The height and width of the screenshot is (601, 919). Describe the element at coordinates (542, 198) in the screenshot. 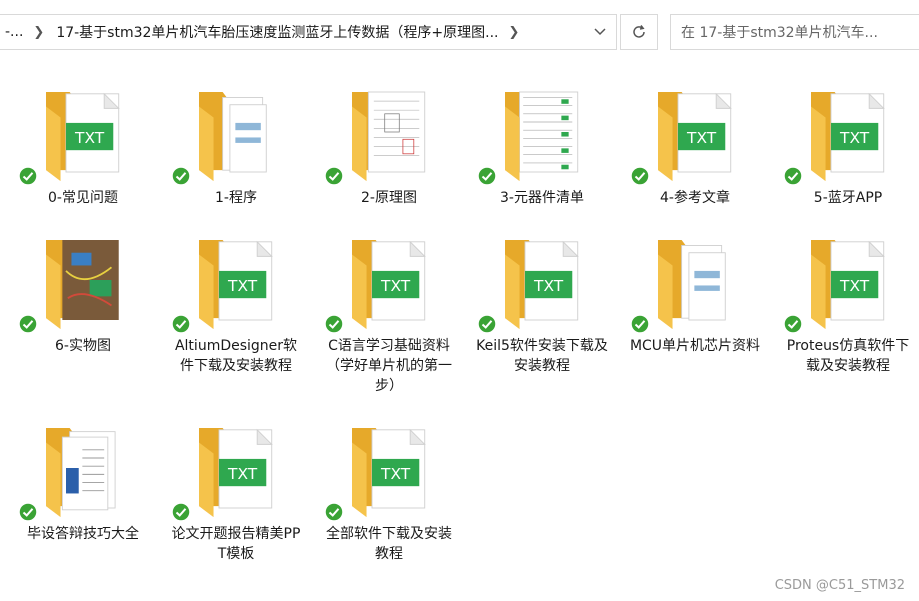

I see `folder-label: 3-元器件清单` at that location.